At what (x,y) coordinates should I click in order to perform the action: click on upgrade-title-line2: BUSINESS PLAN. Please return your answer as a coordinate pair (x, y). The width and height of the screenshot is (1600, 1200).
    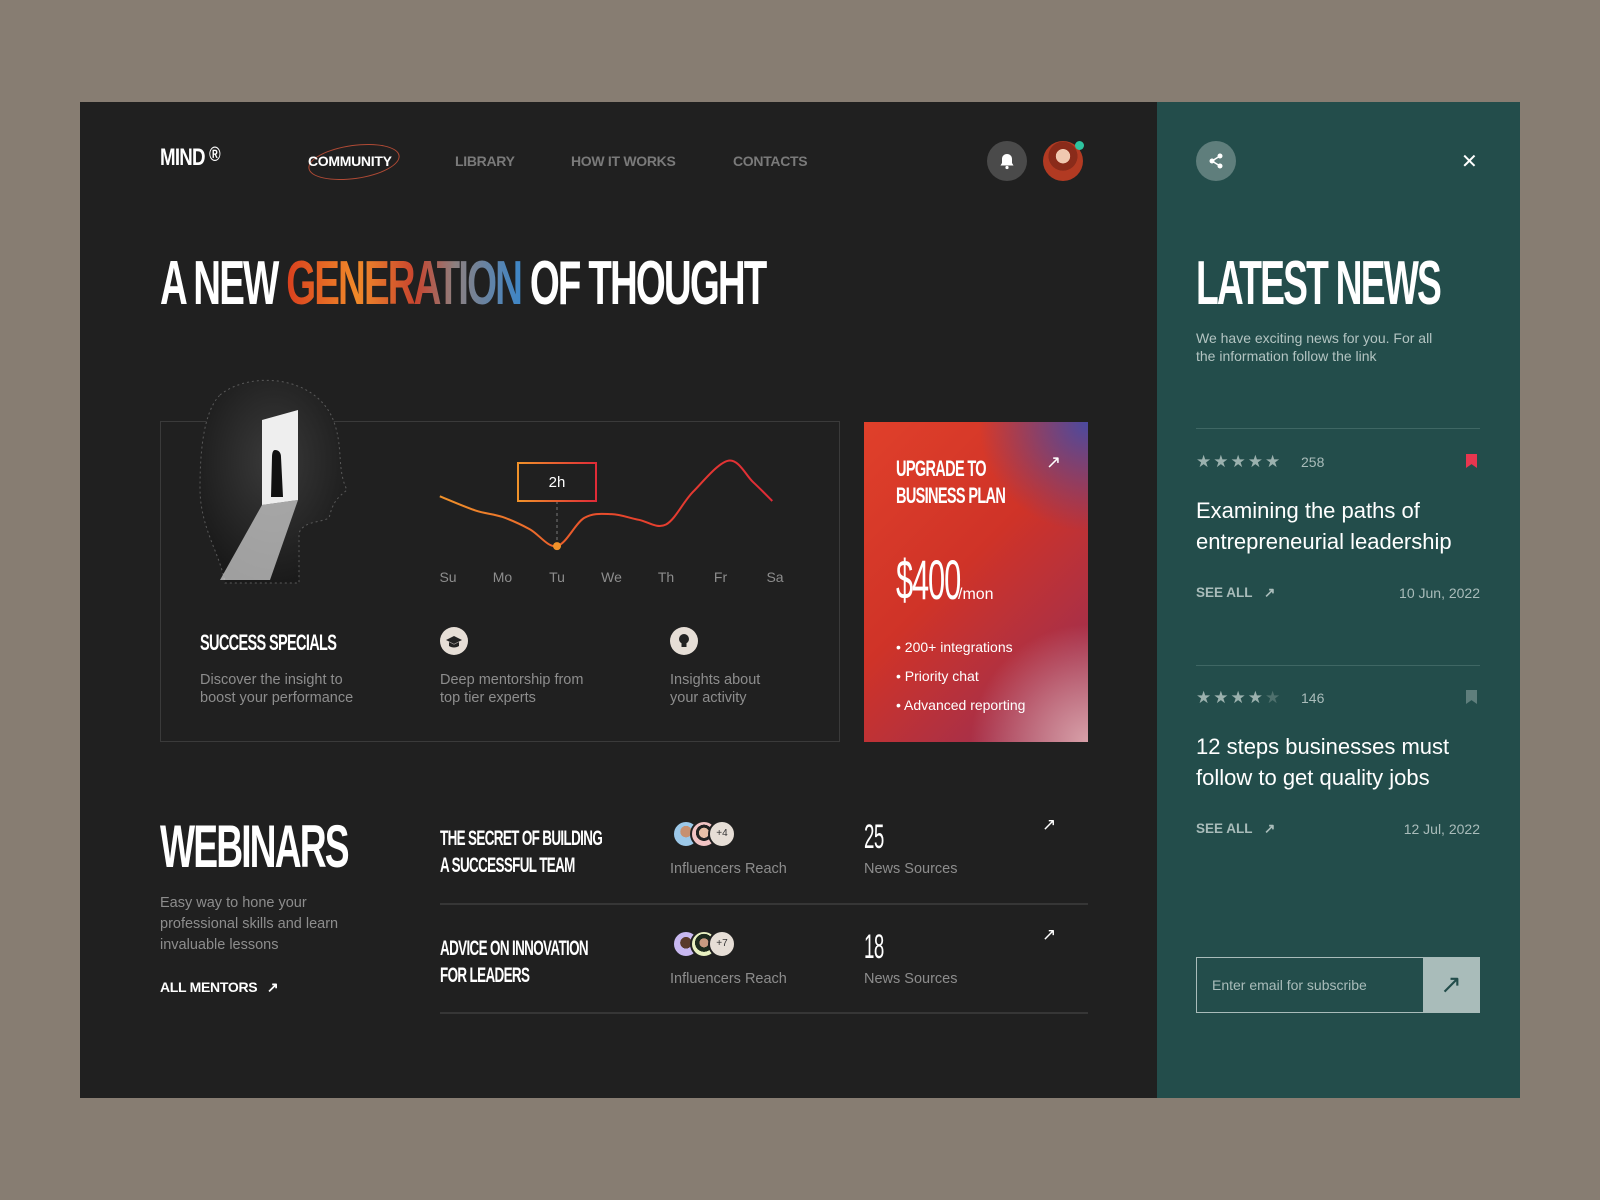
    Looking at the image, I should click on (951, 495).